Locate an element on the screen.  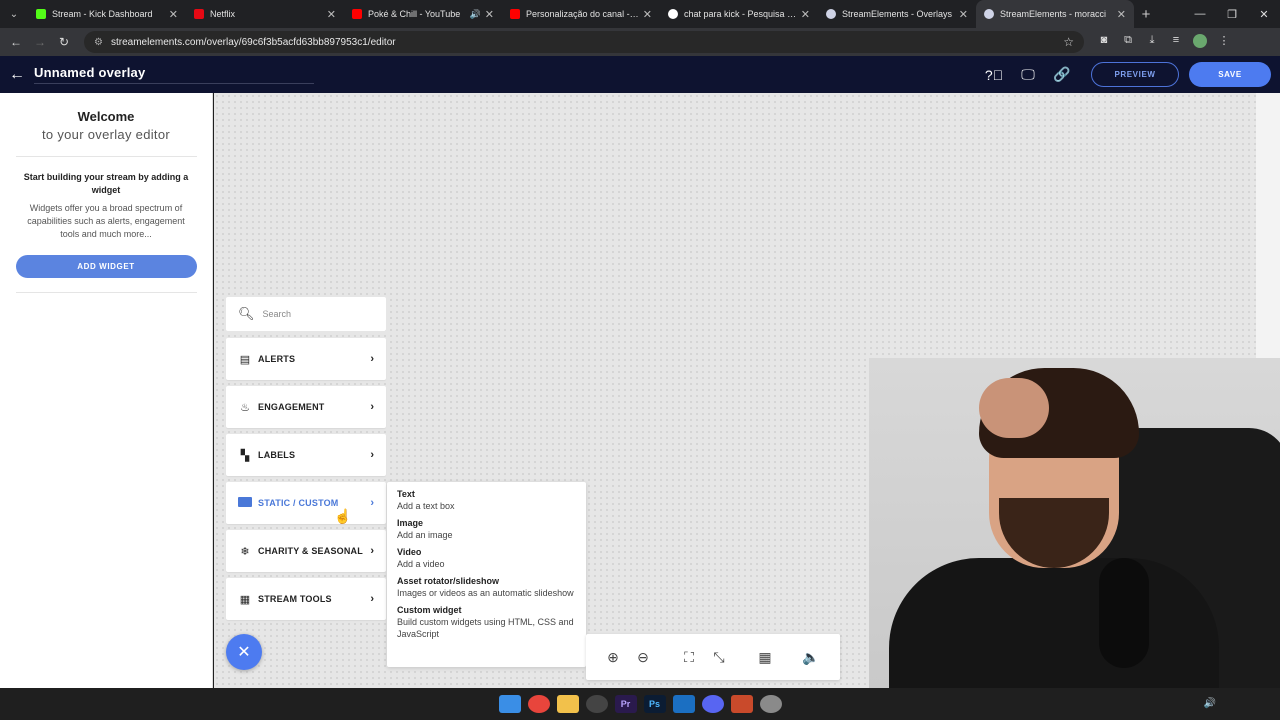
extensions-icon: ⧉ is located at coordinates (1128, 42).